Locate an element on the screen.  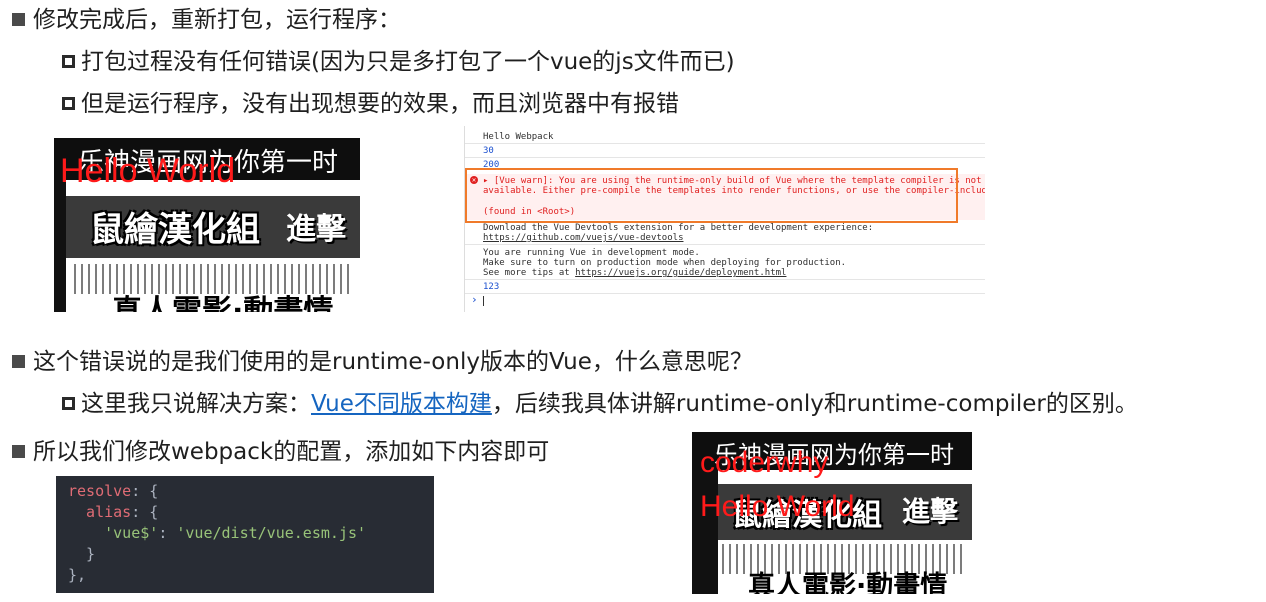
rendered-page-image: 乐神漫画网为你第一时 鼠繪漢化組 進擊 真人電影·動畫情 Hello World is located at coordinates (207, 225).